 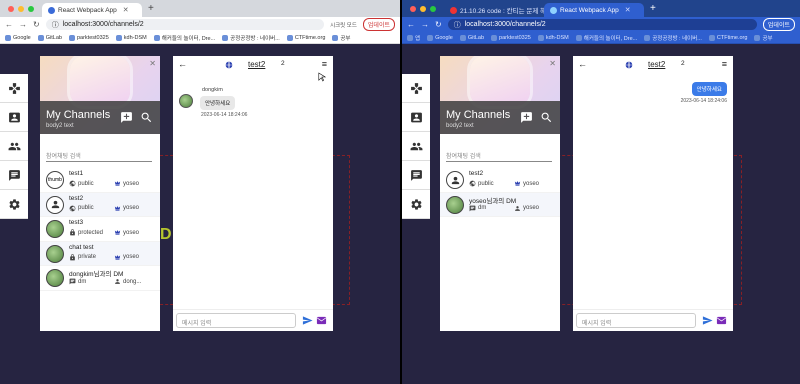 I want to click on contact-card-icon, so click(x=416, y=117).